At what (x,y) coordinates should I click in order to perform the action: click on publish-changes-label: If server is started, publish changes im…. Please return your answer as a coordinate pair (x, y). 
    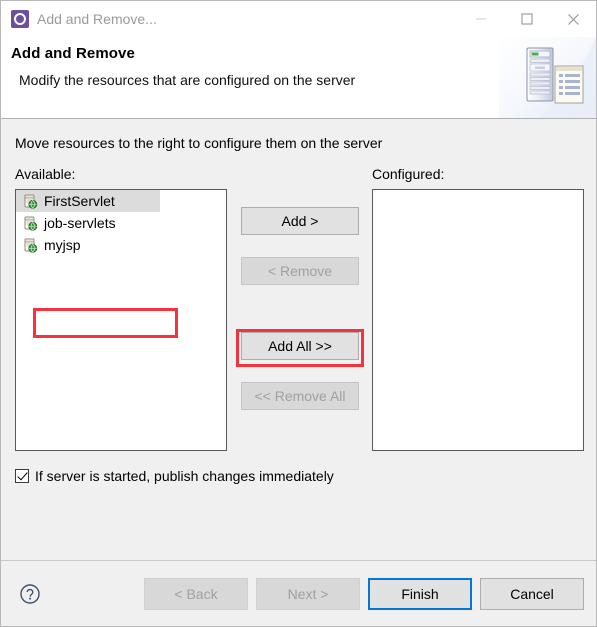
    Looking at the image, I should click on (184, 476).